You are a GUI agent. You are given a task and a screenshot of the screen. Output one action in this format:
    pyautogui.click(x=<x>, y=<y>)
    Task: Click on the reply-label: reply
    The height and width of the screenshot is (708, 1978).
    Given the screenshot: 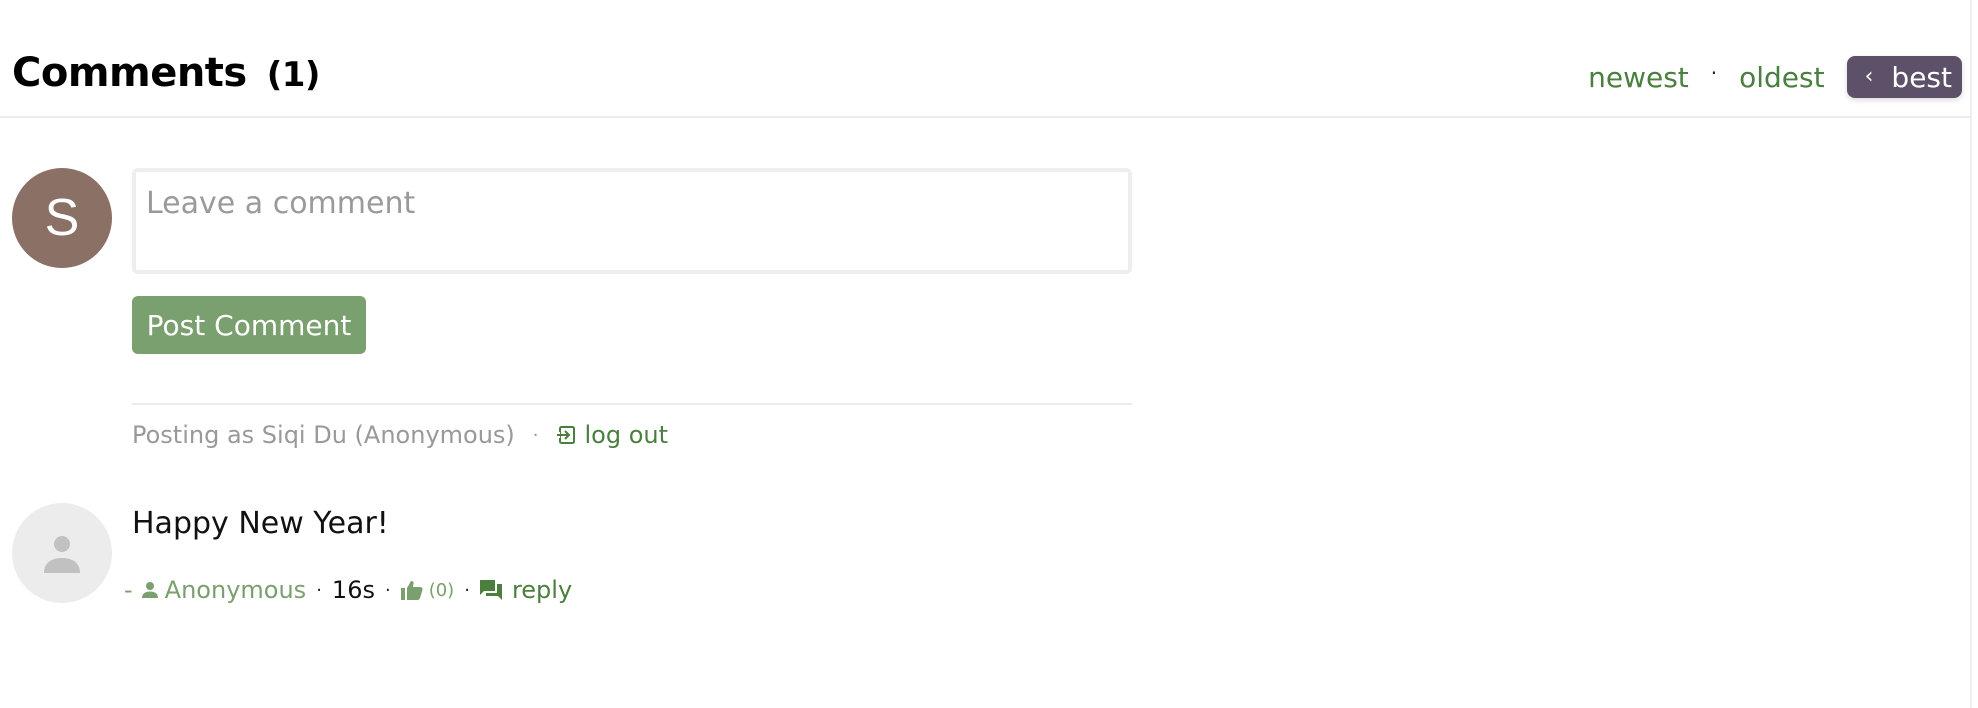 What is the action you would take?
    pyautogui.click(x=542, y=590)
    